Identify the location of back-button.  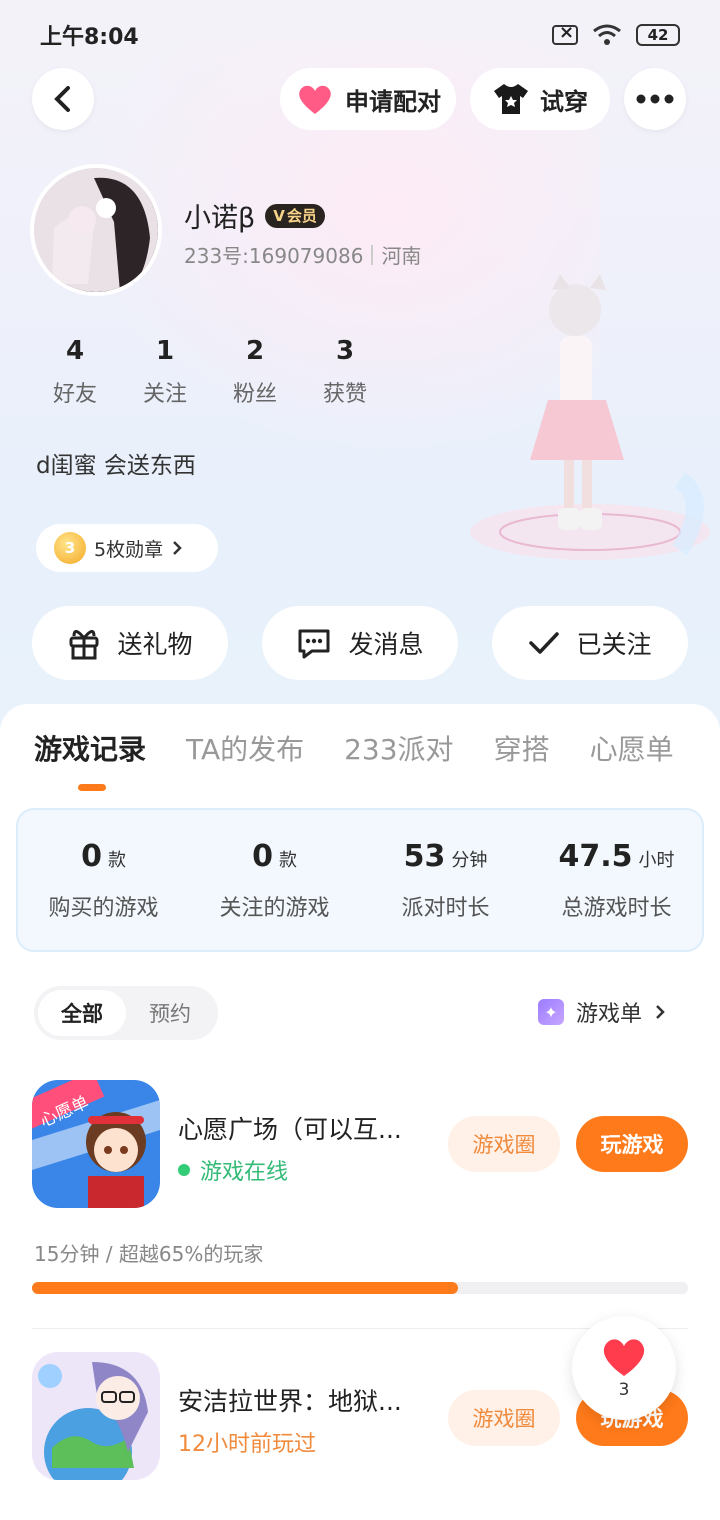
(63, 99).